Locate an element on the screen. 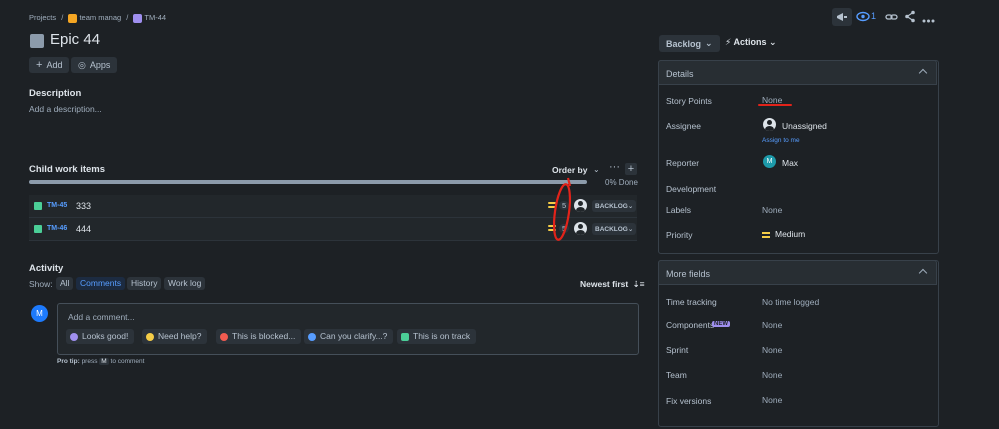 The height and width of the screenshot is (429, 999). table-row: TM-45 333 5 BACKLOG⌄ is located at coordinates (333, 206).